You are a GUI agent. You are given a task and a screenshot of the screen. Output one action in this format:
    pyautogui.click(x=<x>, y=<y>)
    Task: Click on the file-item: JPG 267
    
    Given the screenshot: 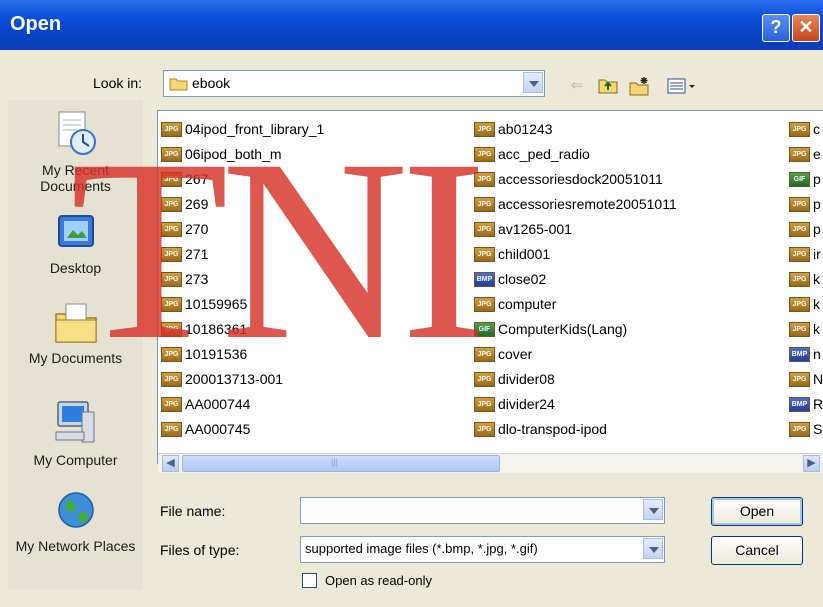 What is the action you would take?
    pyautogui.click(x=242, y=179)
    